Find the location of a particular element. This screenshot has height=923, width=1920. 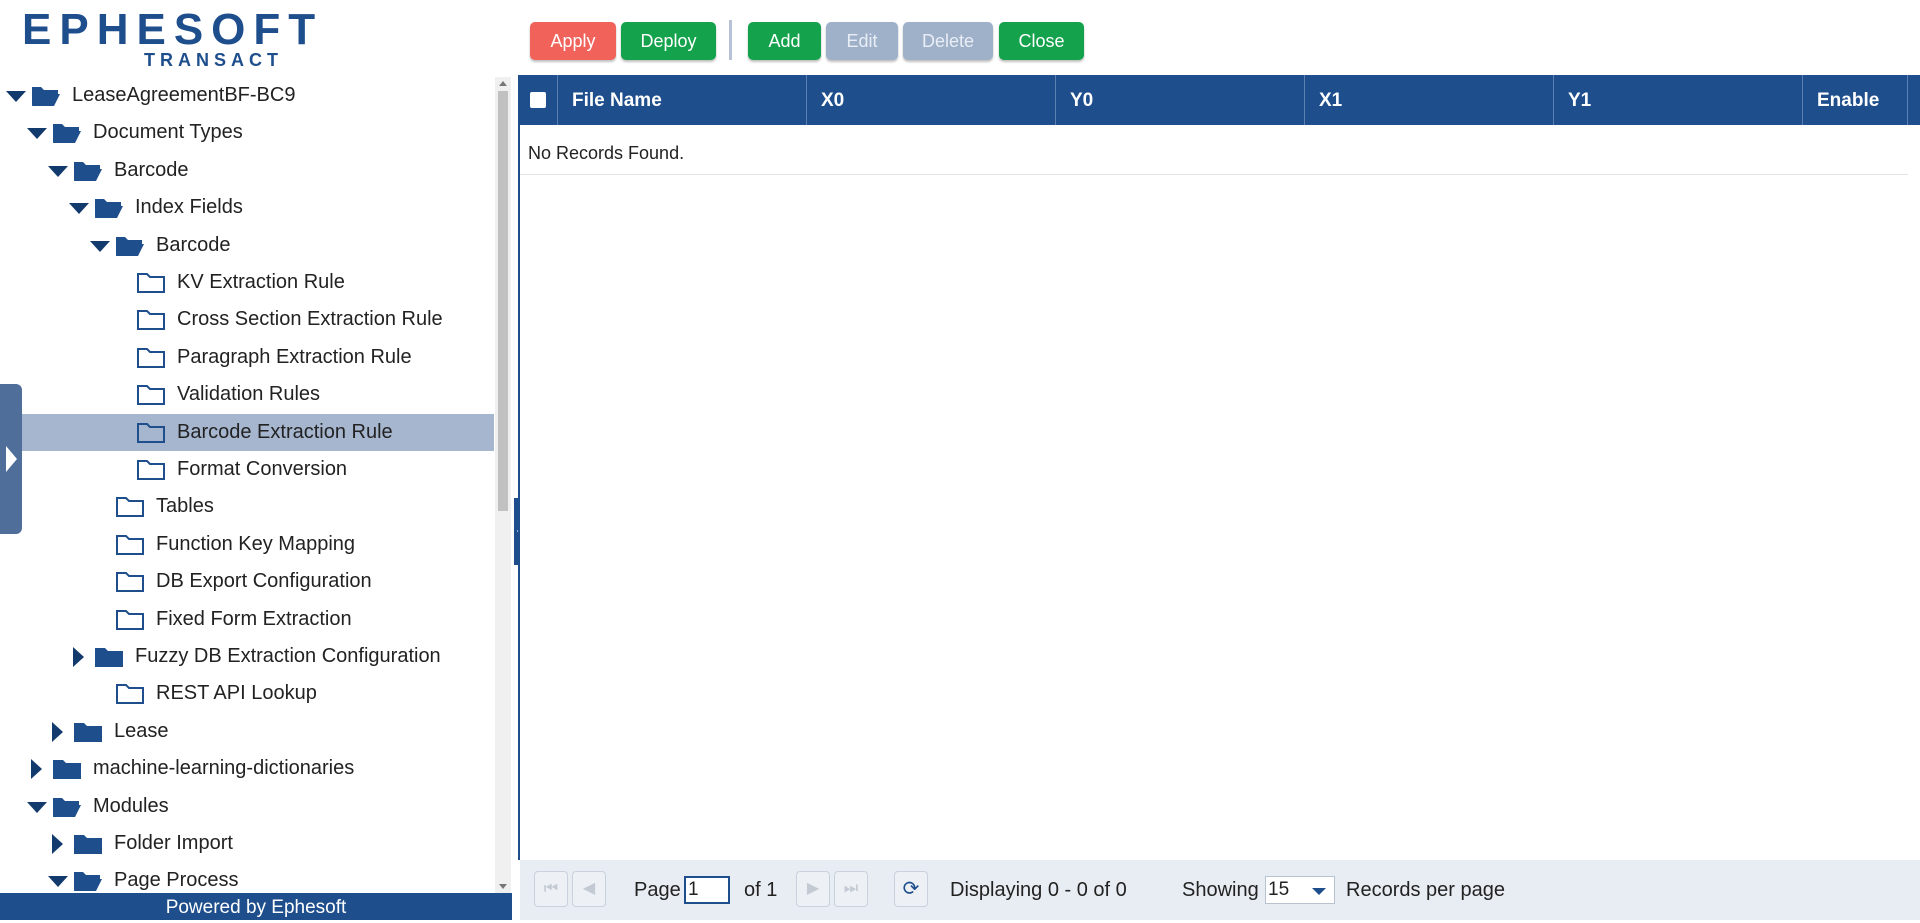

tree-node: machine-learning-dictionaries is located at coordinates (247, 768).